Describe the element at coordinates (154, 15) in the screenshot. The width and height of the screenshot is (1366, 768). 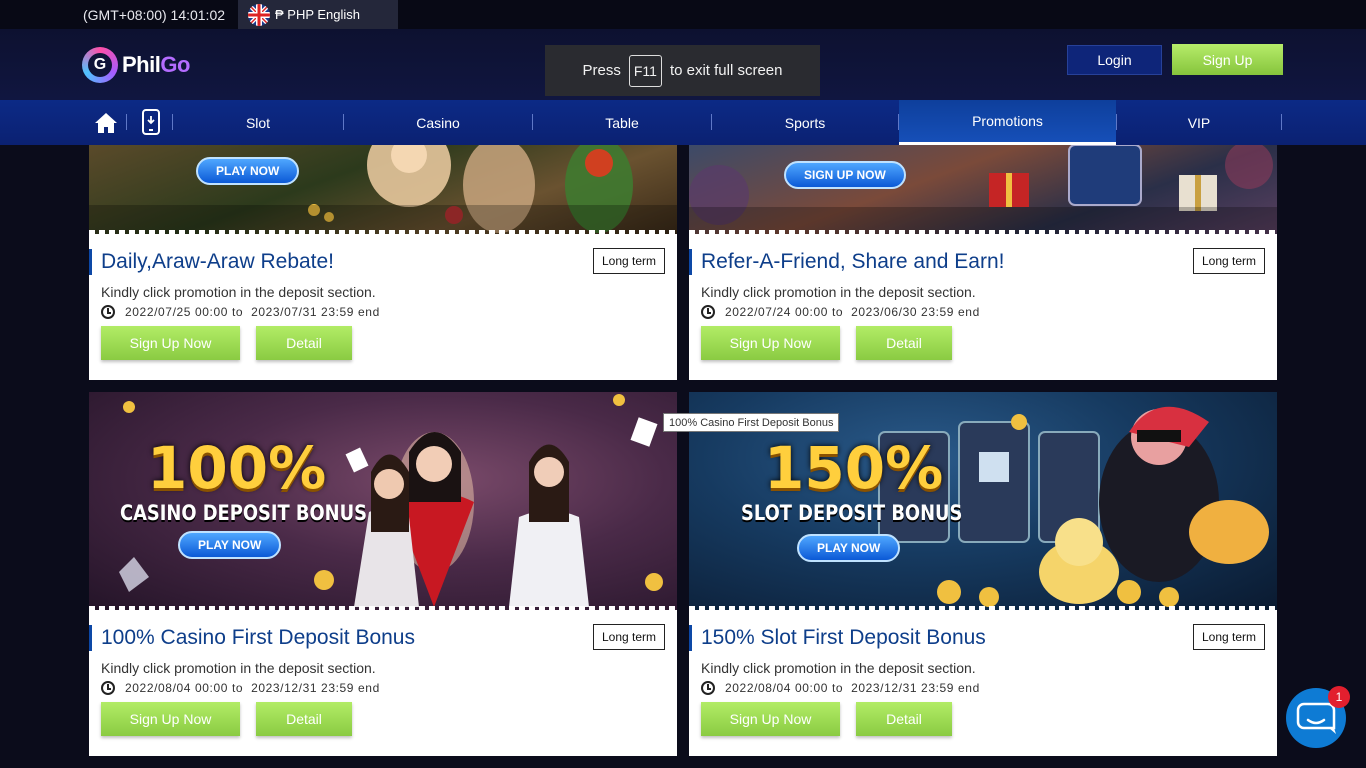
I see `timezone-clock: (GMT+08:00) 14:01:02` at that location.